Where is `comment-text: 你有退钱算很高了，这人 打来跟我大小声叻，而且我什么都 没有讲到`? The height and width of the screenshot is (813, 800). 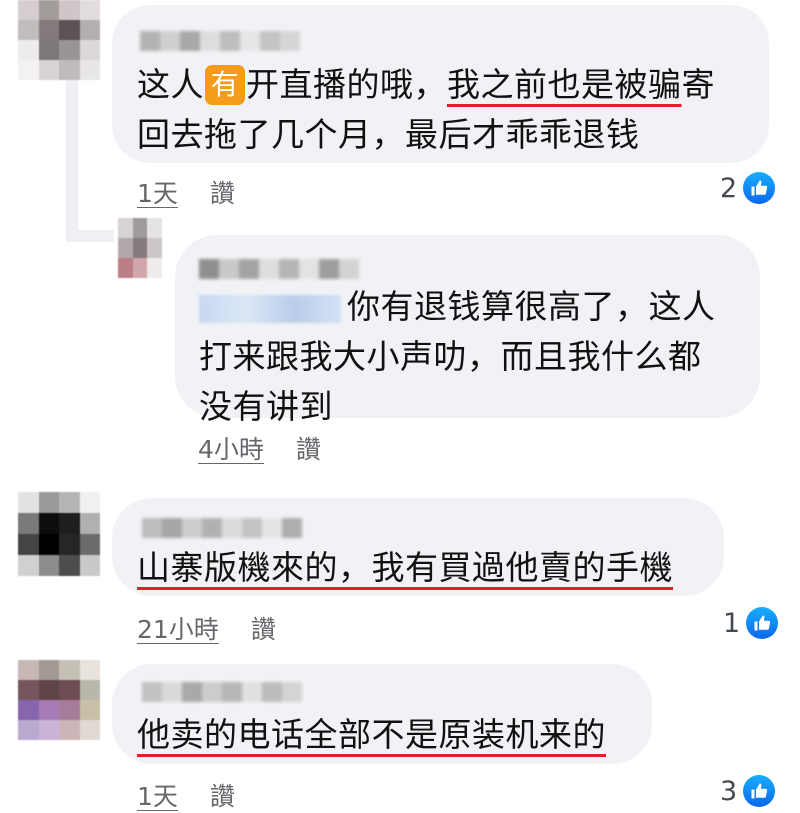 comment-text: 你有退钱算很高了，这人 打来跟我大小声叻，而且我什么都 没有讲到 is located at coordinates (457, 356).